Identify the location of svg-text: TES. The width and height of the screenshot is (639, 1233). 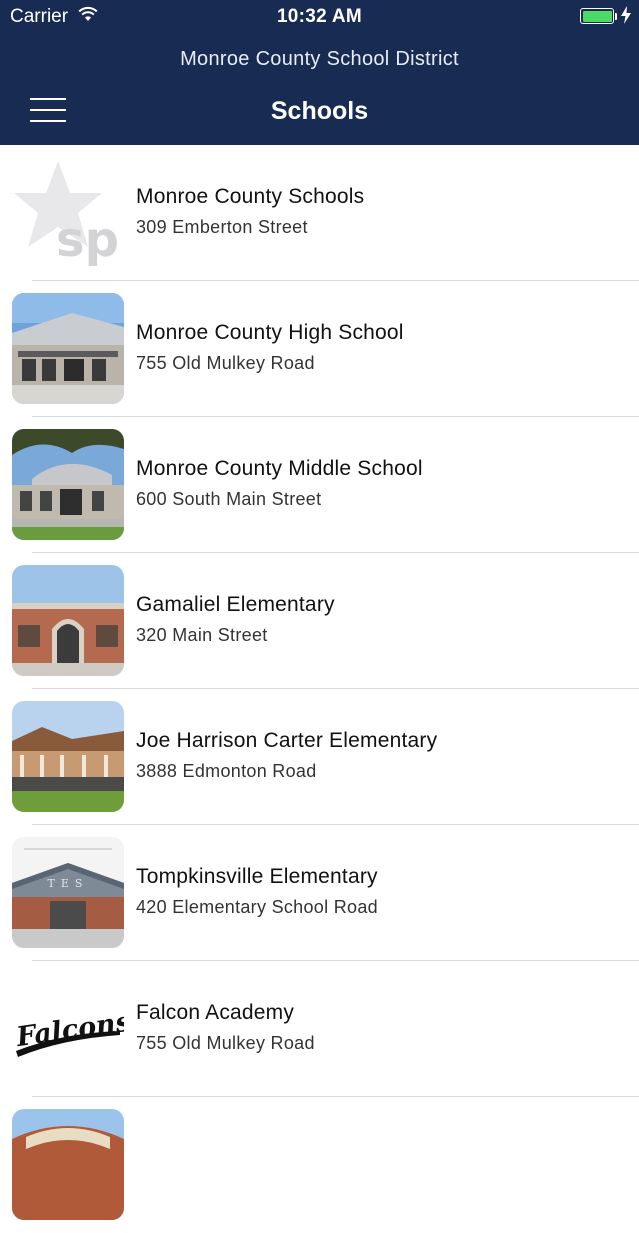
(68, 883).